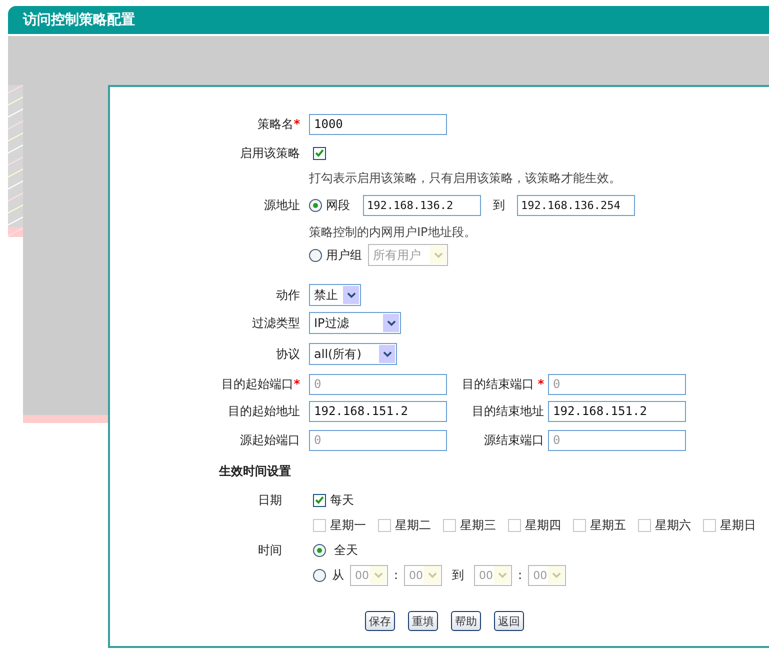 Image resolution: width=769 pixels, height=651 pixels. I want to click on hint-text: 打勾表示启用该策略，只有启用该策略，该策略才能生效。, so click(465, 178).